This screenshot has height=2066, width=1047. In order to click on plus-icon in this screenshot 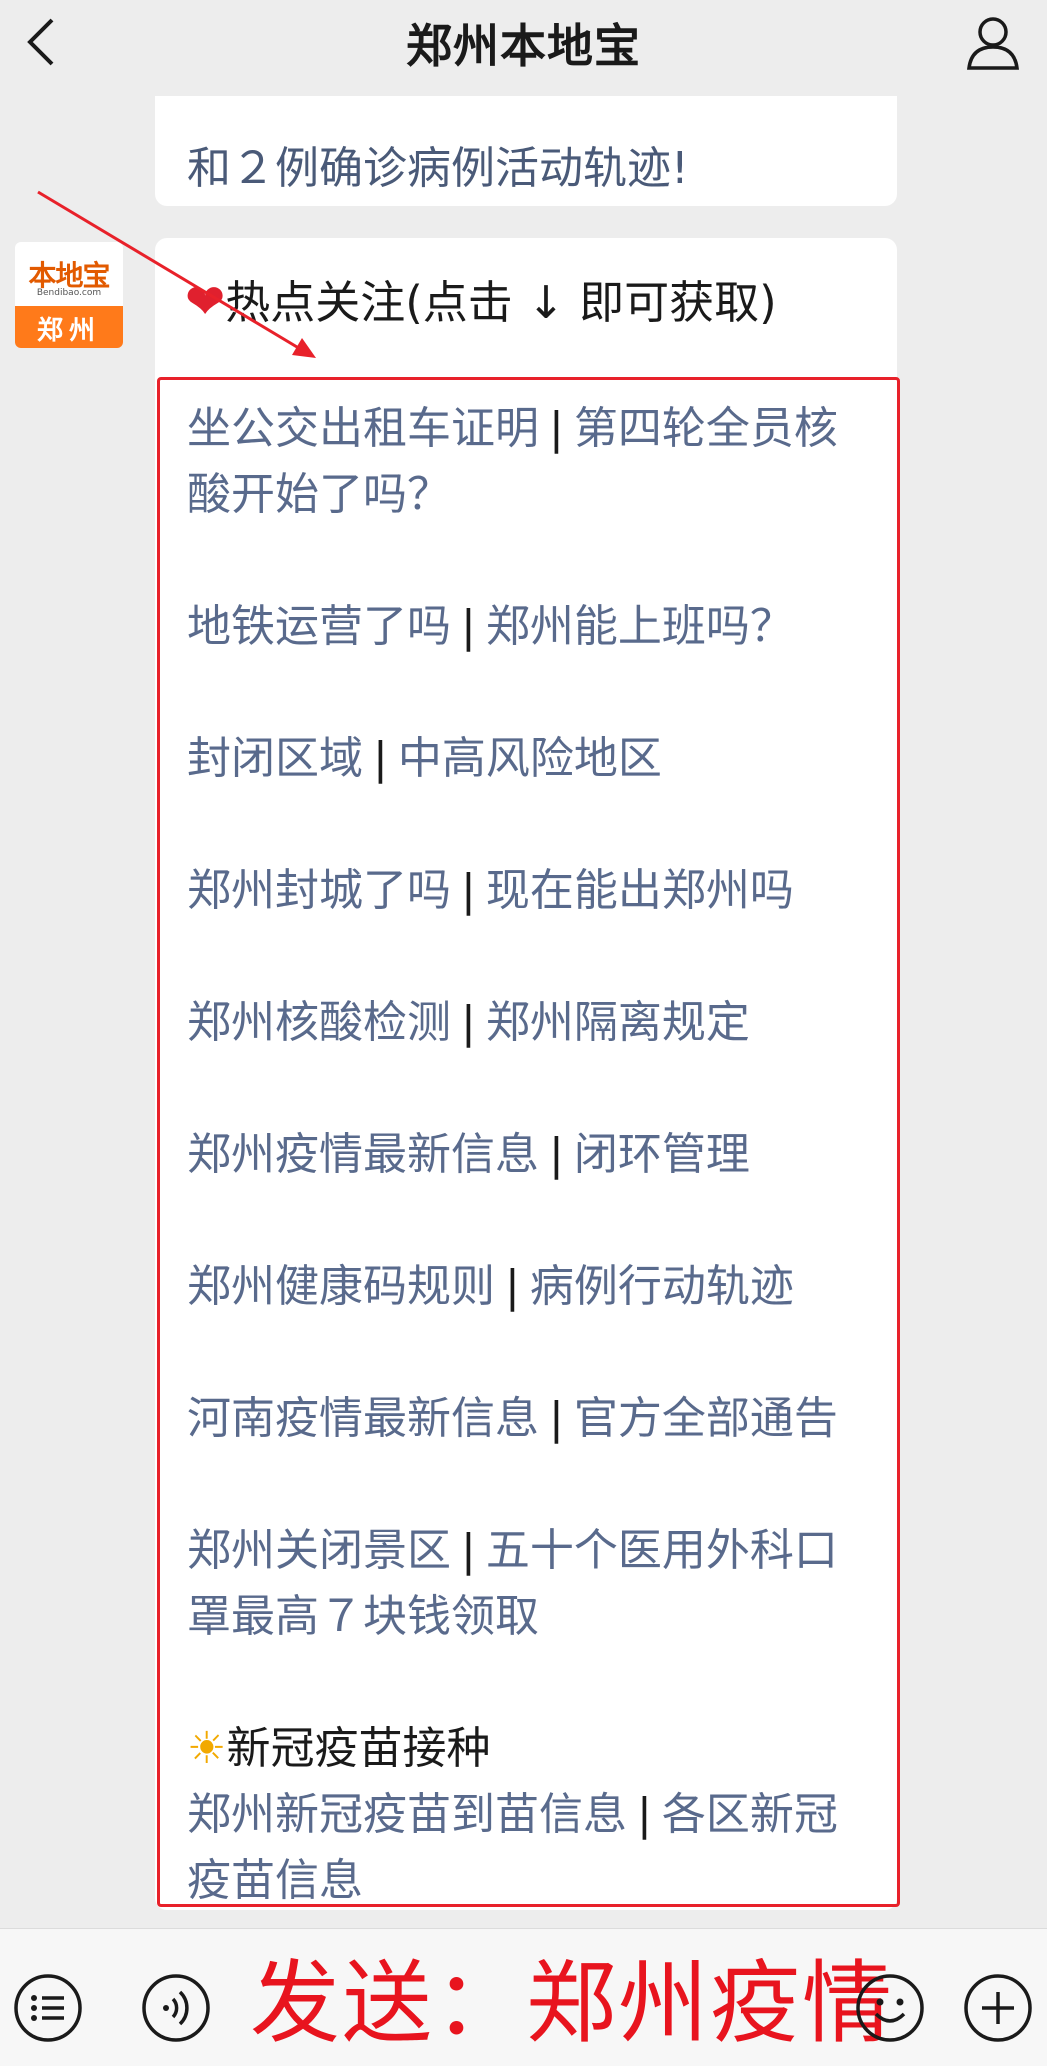, I will do `click(998, 2008)`.